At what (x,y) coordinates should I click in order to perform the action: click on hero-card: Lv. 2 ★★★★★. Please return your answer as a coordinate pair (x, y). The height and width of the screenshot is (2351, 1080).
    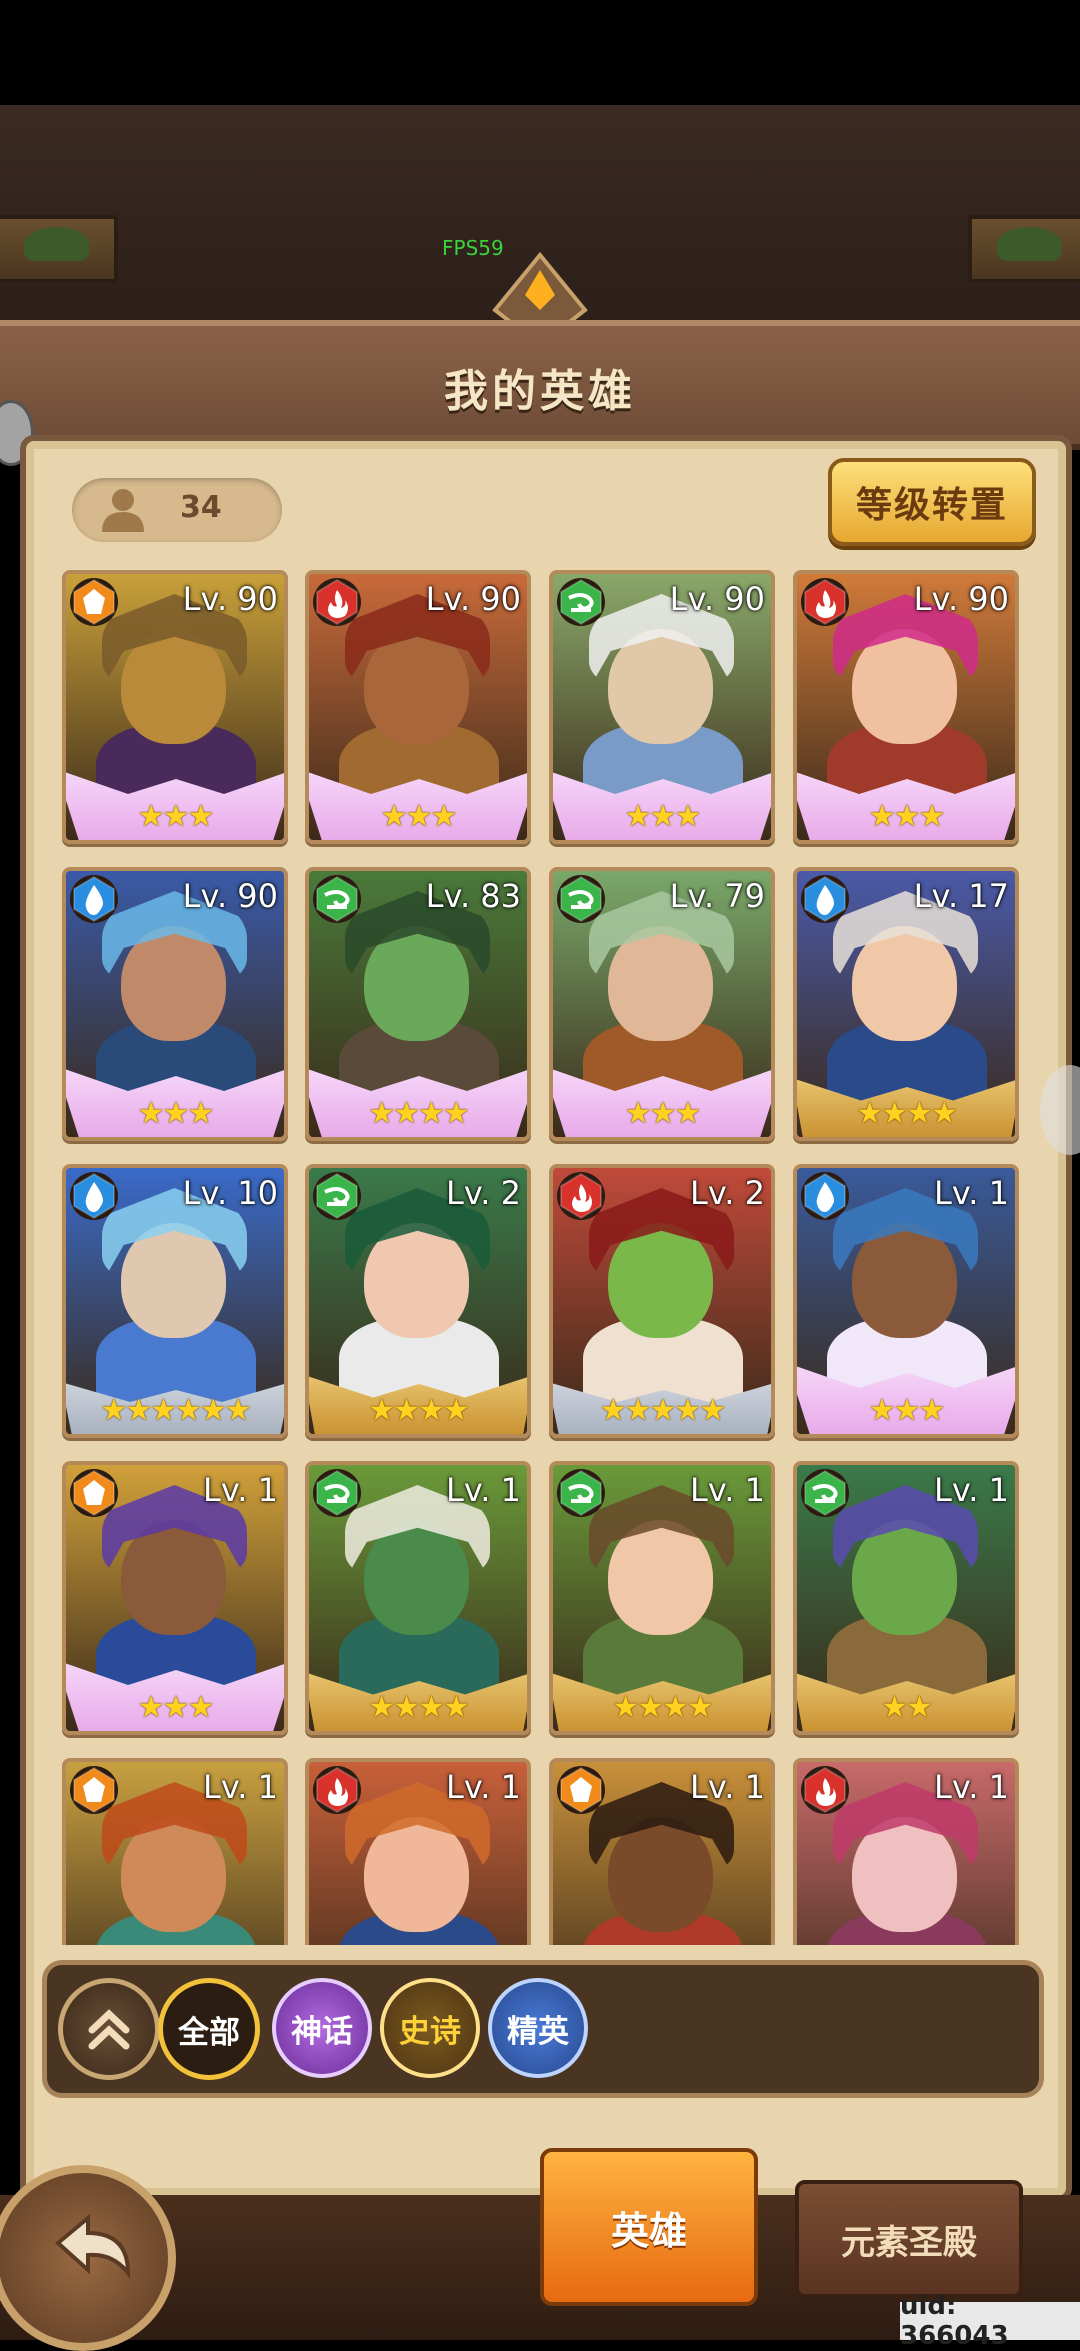
    Looking at the image, I should click on (662, 1301).